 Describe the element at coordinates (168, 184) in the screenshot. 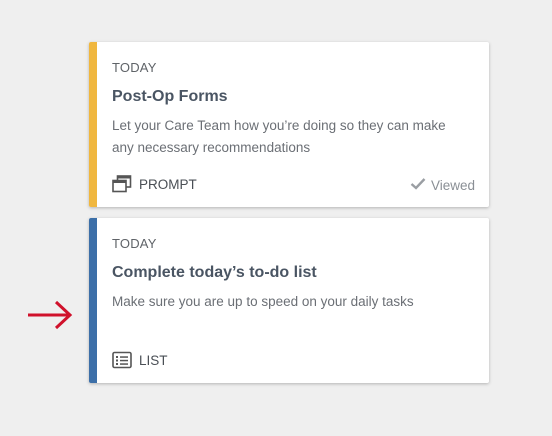

I see `card-type-label: PROMPT` at that location.